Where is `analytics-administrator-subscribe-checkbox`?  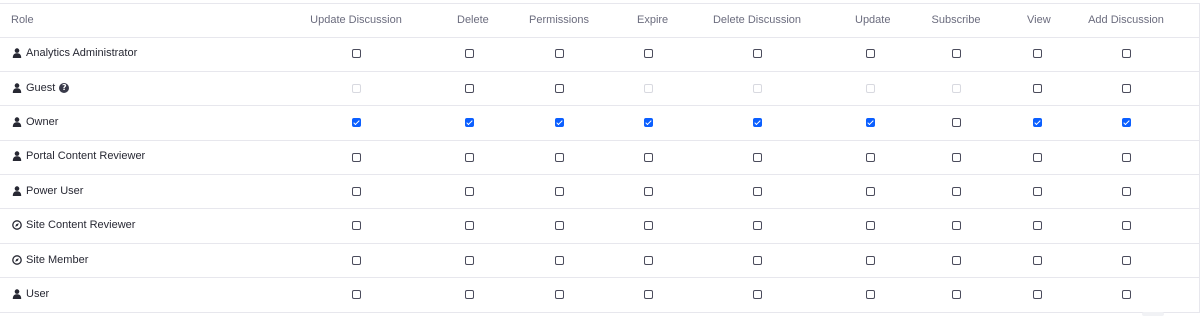
analytics-administrator-subscribe-checkbox is located at coordinates (956, 54).